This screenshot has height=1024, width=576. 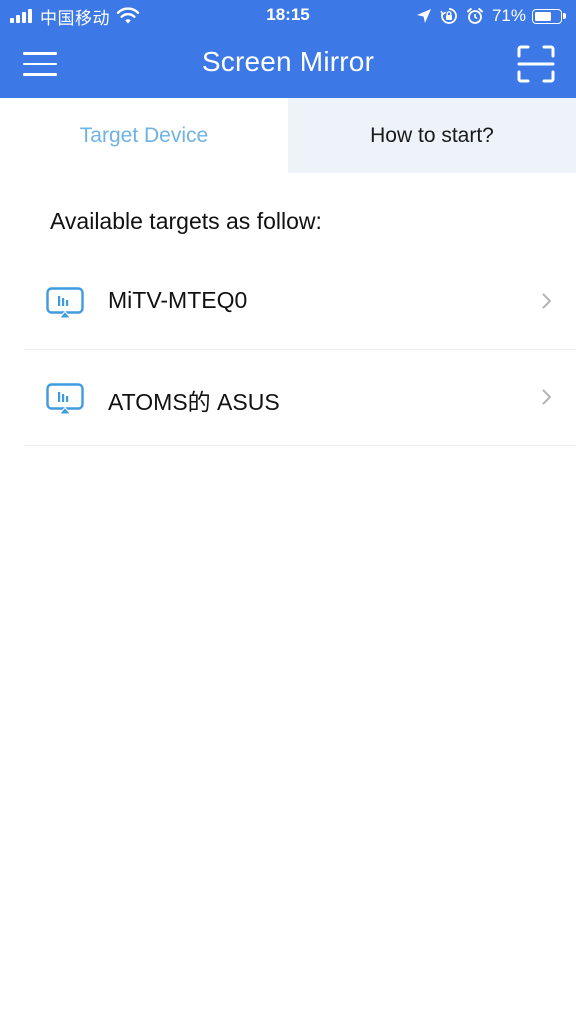 What do you see at coordinates (536, 64) in the screenshot?
I see `scan-icon` at bounding box center [536, 64].